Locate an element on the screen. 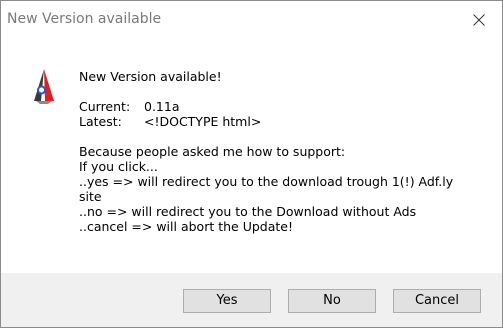  current-version-value: 0.11a is located at coordinates (162, 106).